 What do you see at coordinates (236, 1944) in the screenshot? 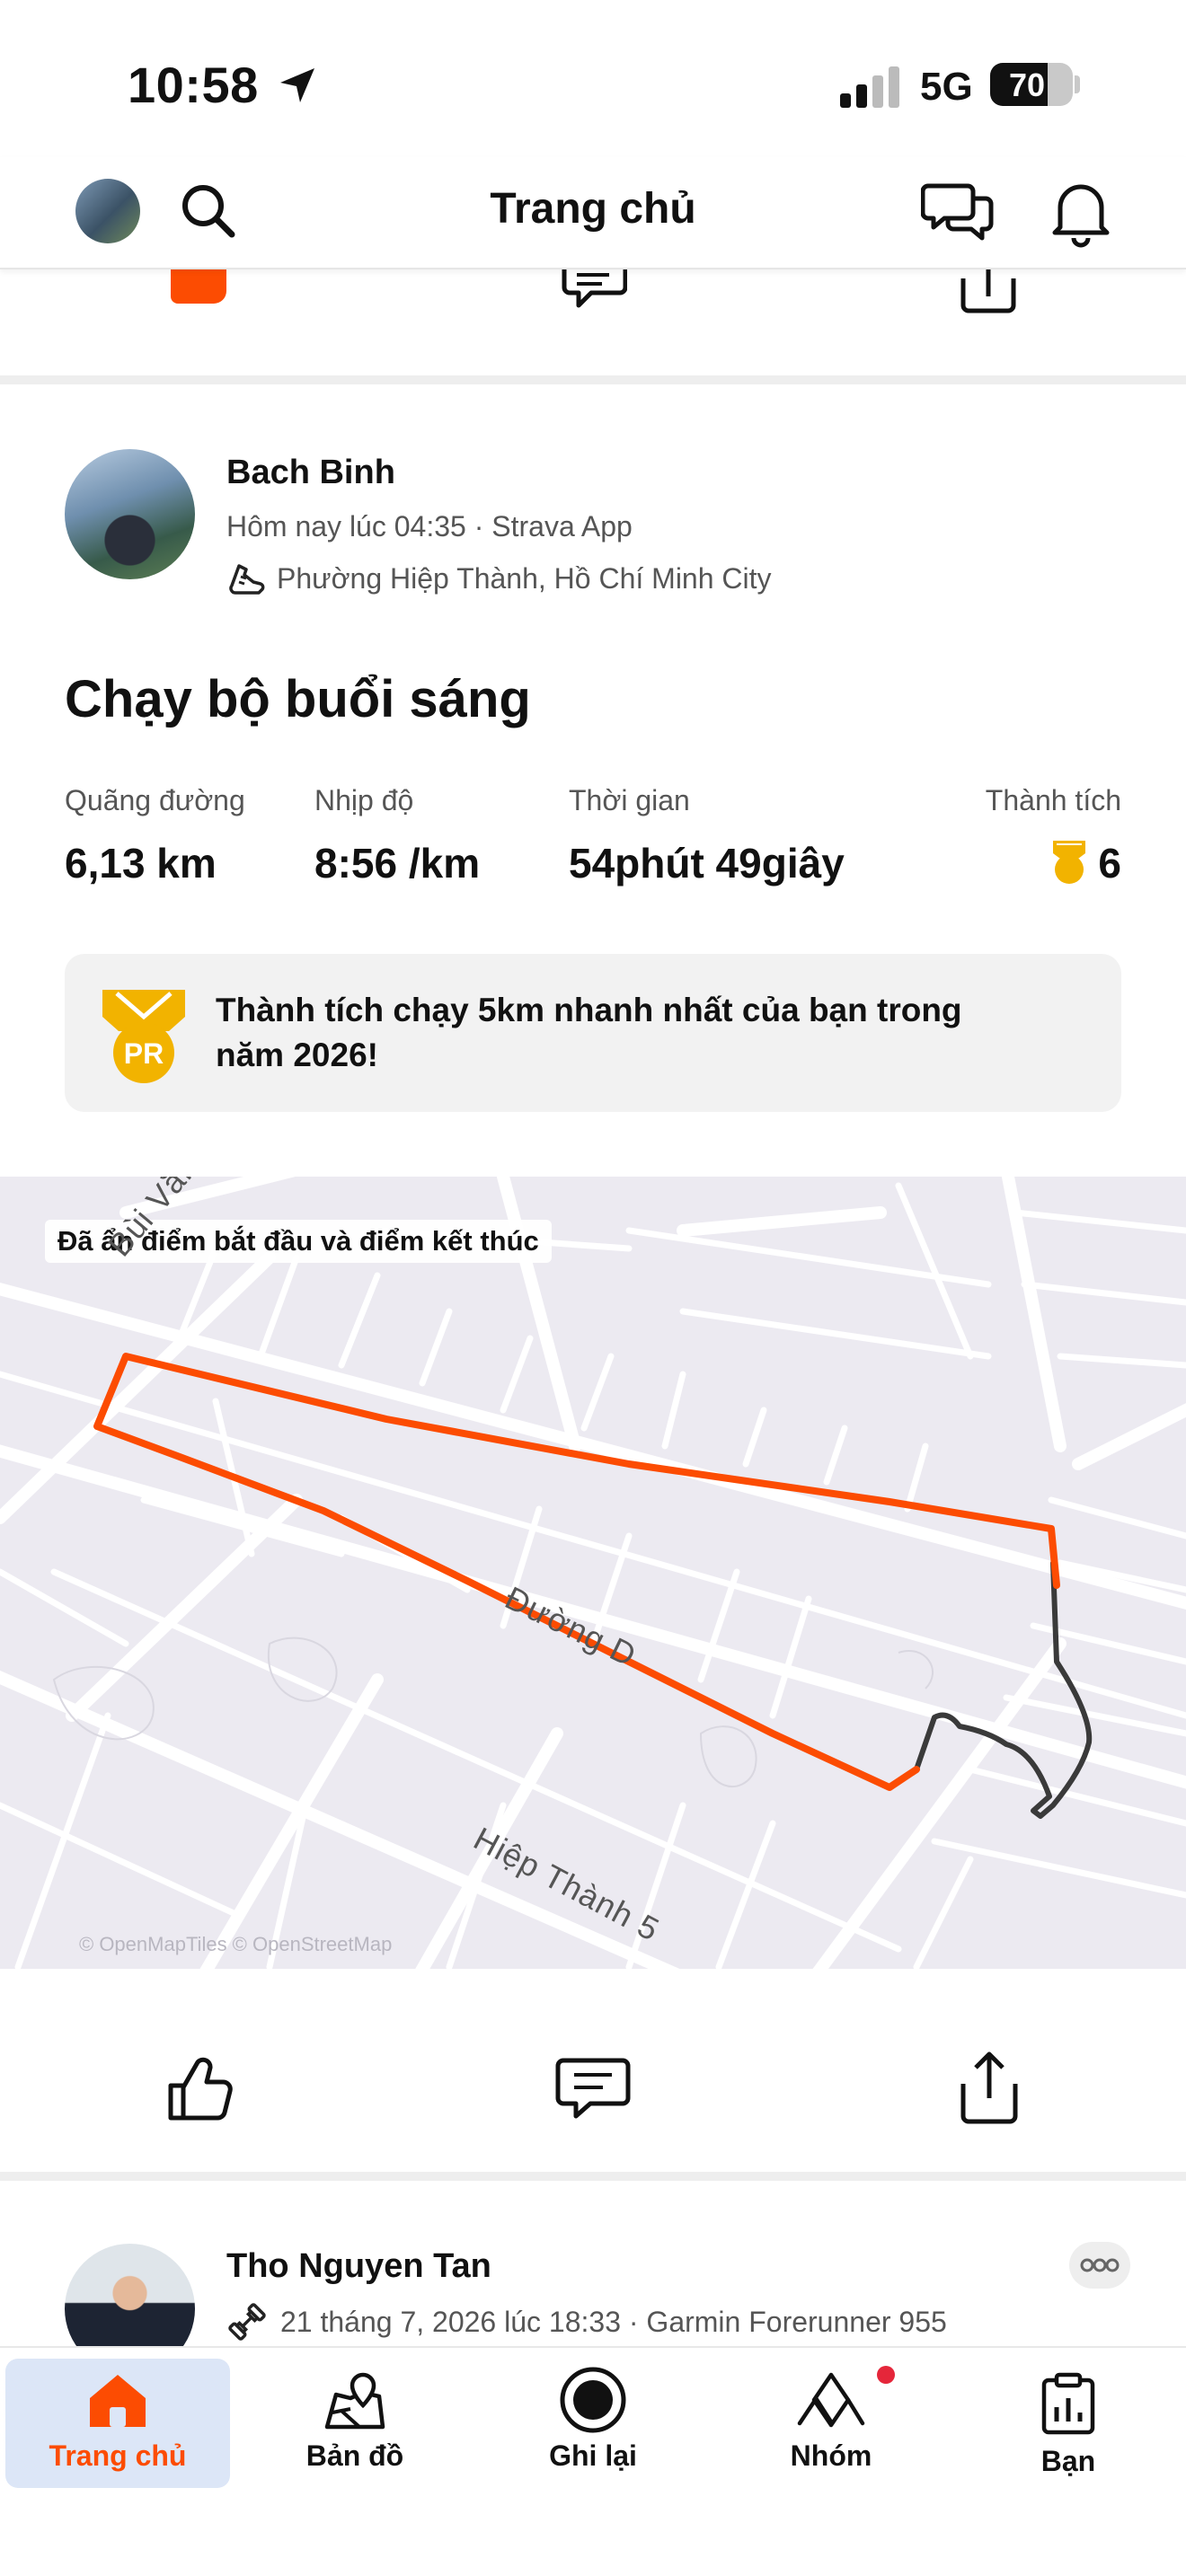
I see `map-attribution: © OpenMapTiles © OpenStreetMap` at bounding box center [236, 1944].